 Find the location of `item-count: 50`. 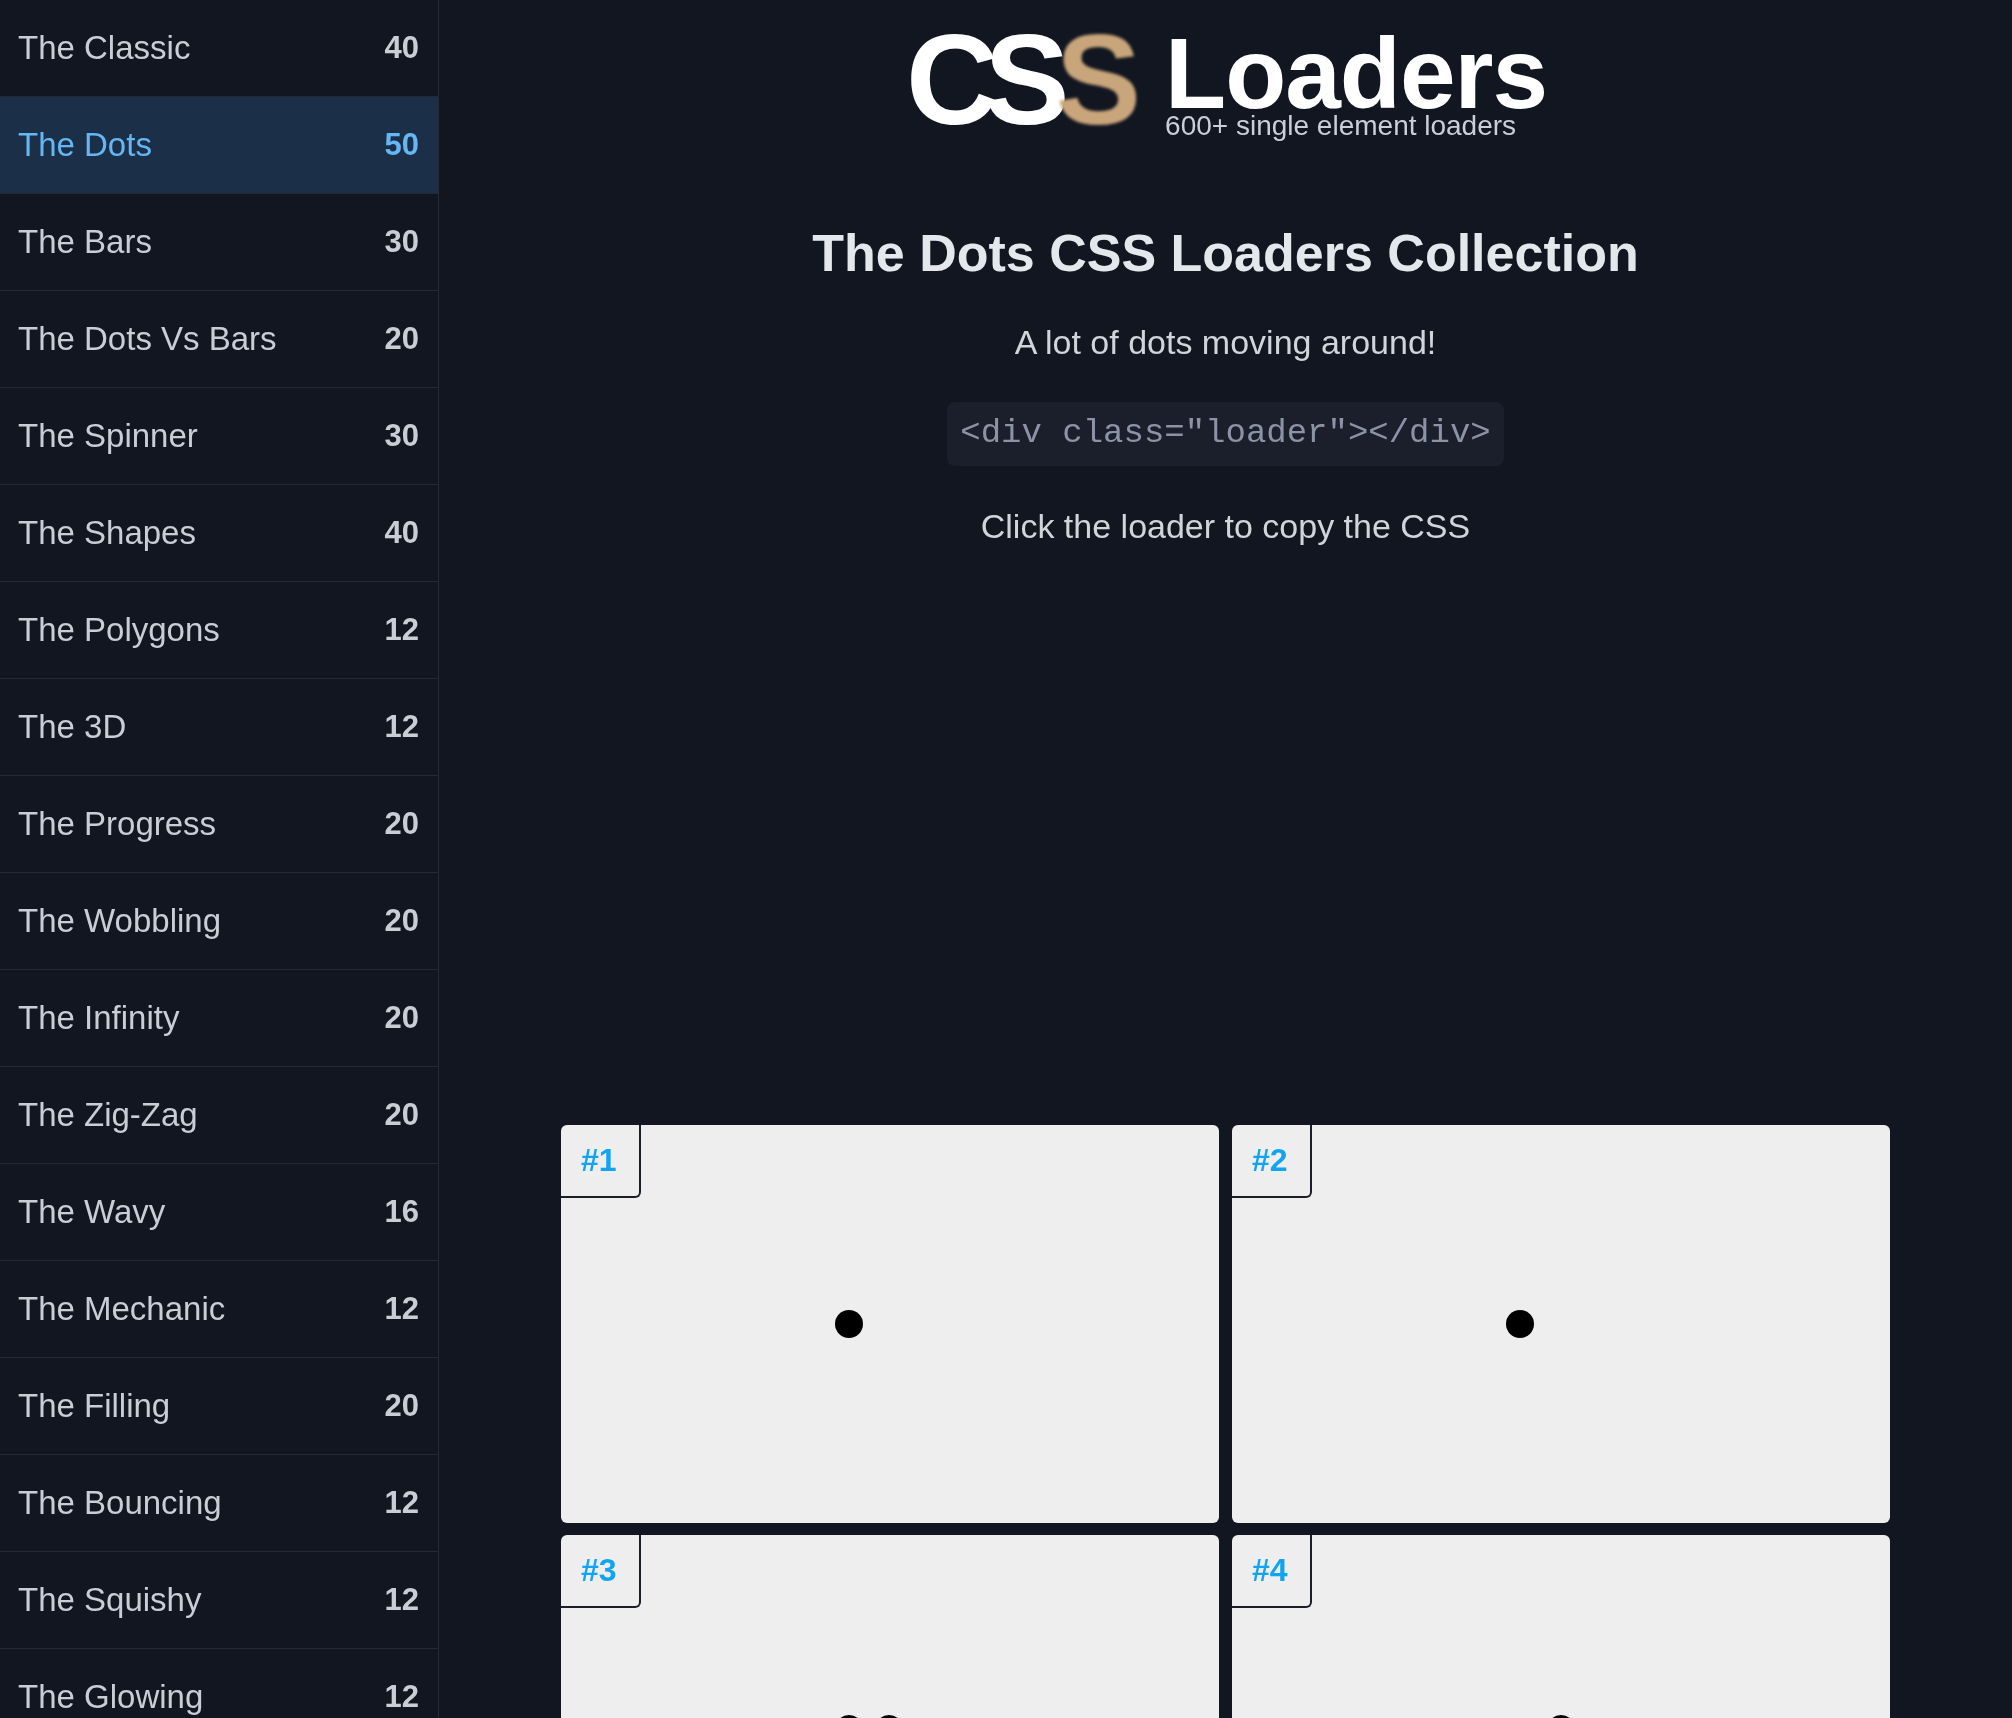

item-count: 50 is located at coordinates (401, 145).